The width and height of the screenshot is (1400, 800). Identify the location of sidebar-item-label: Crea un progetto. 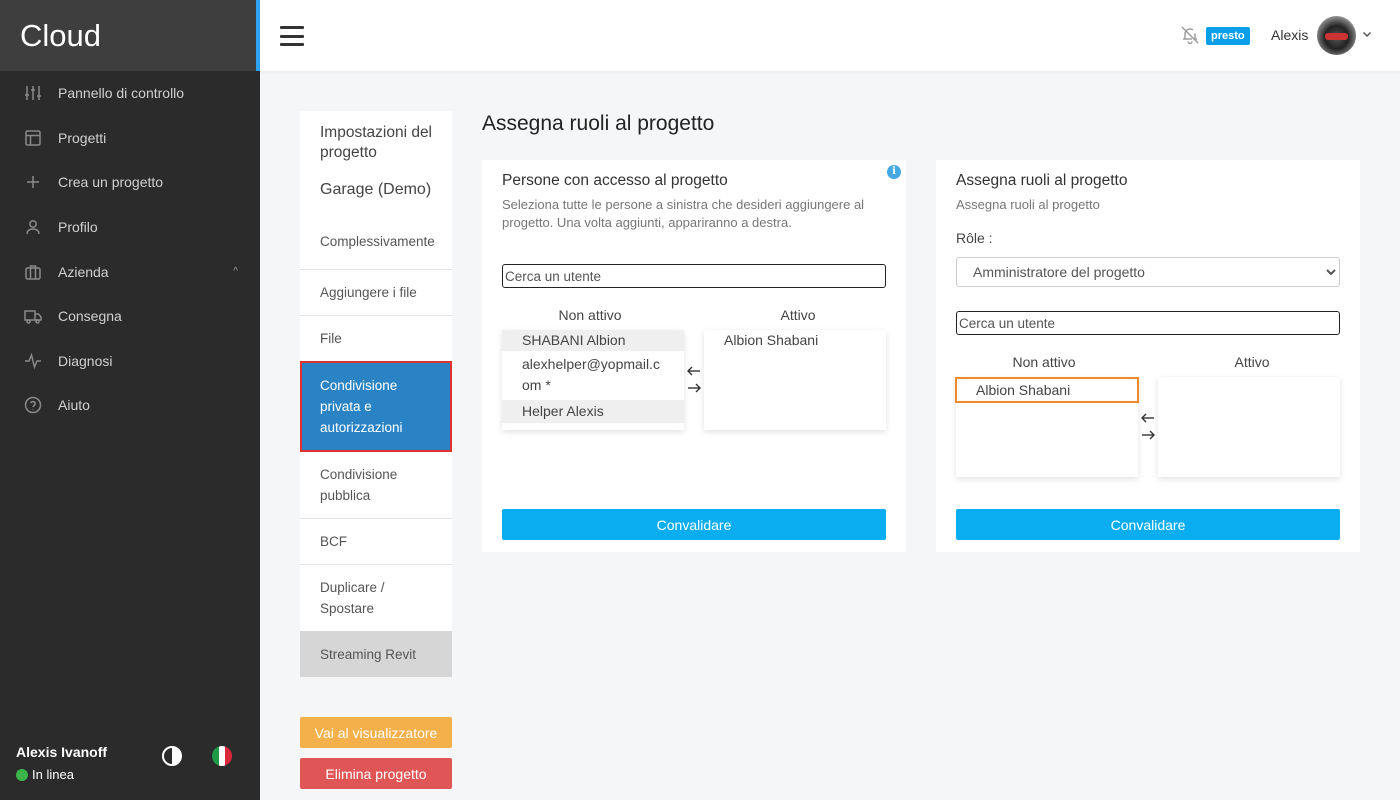
(111, 182).